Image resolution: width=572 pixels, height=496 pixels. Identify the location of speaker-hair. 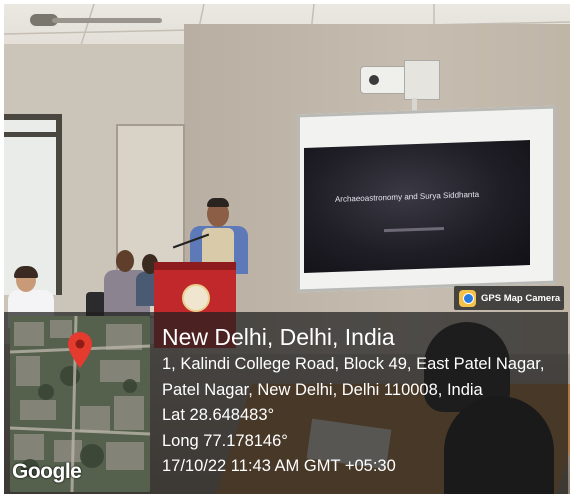
(218, 202).